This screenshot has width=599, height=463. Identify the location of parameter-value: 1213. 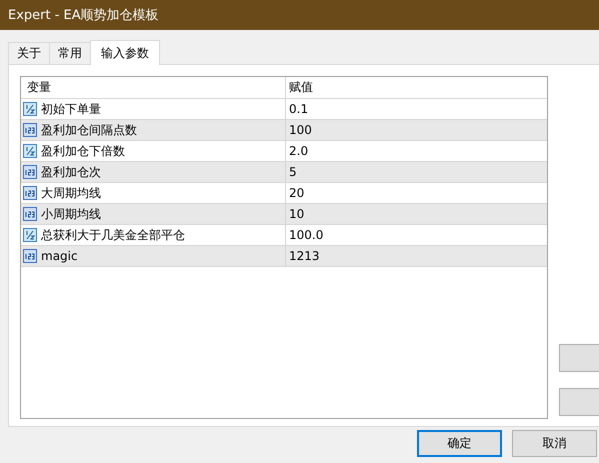
(304, 256).